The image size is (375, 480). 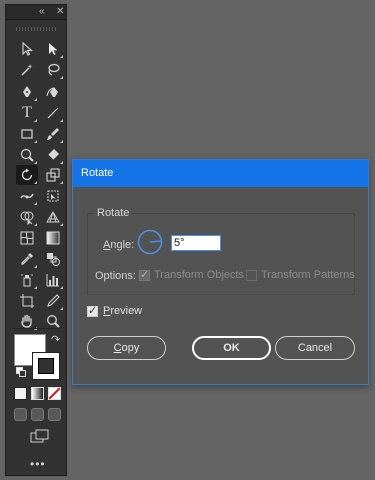 What do you see at coordinates (115, 276) in the screenshot?
I see `options-label: Options:` at bounding box center [115, 276].